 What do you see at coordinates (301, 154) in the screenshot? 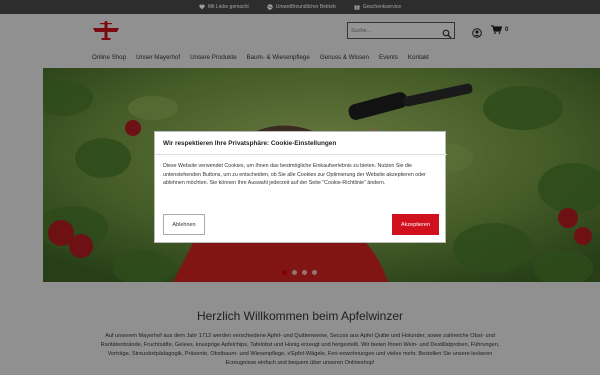
I see `modal-divider` at bounding box center [301, 154].